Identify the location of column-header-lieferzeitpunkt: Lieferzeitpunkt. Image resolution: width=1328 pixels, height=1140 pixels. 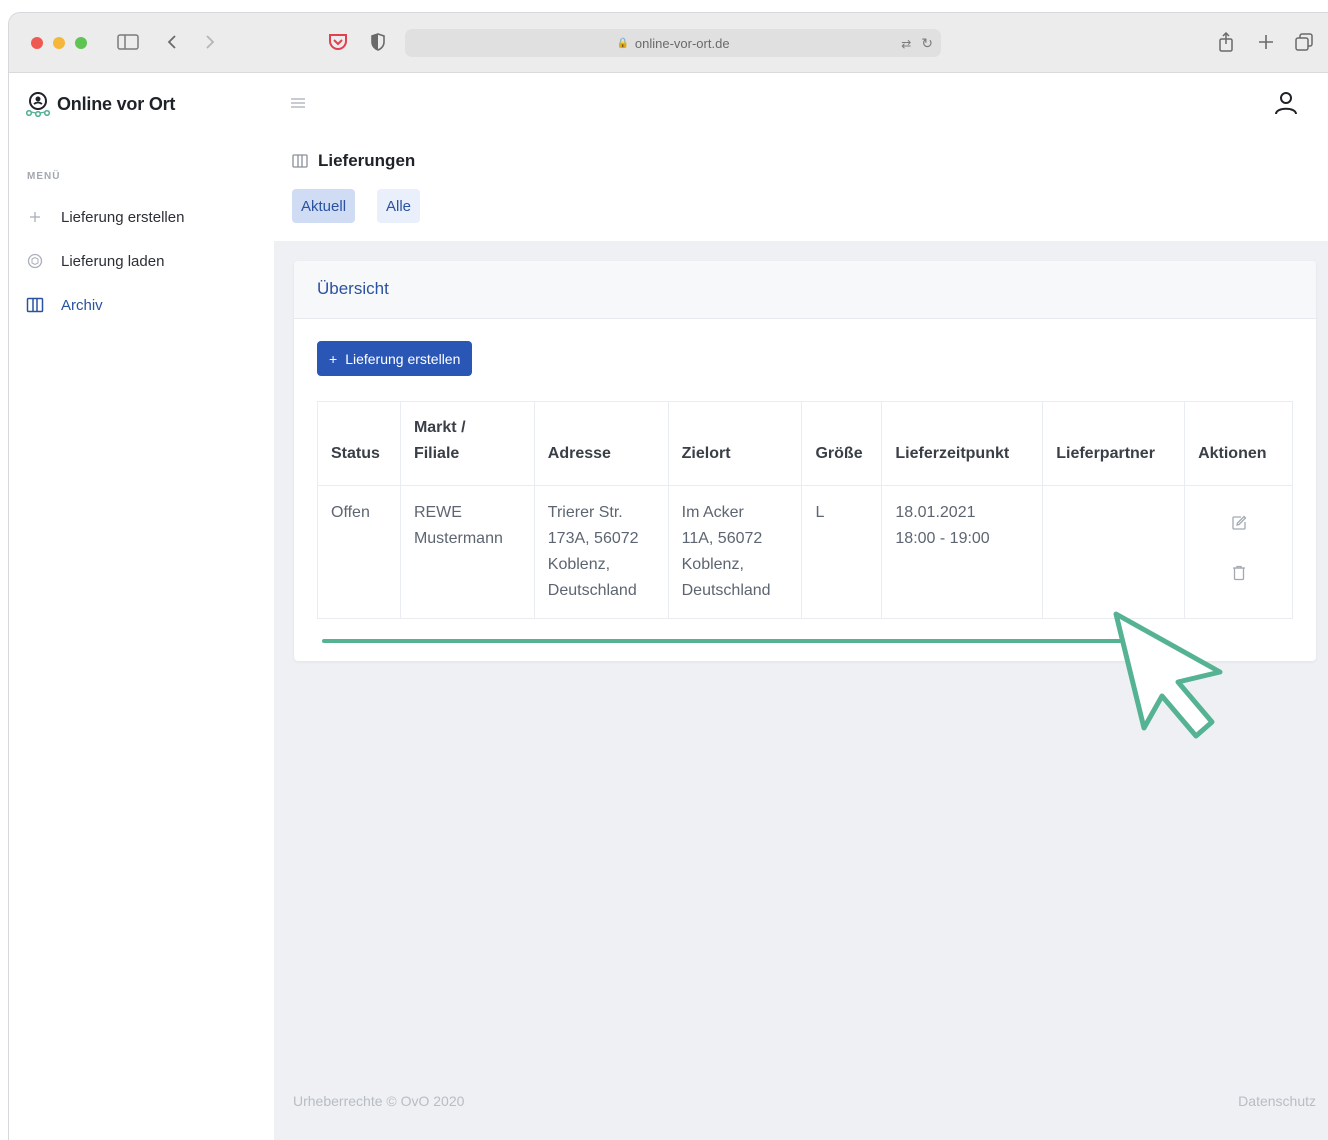
(962, 443).